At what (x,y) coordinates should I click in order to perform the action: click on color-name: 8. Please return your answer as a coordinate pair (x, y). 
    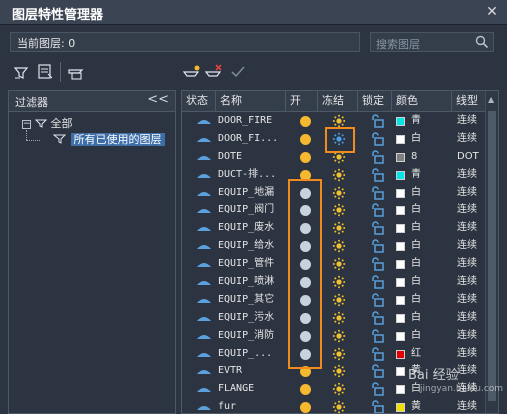
    Looking at the image, I should click on (426, 157).